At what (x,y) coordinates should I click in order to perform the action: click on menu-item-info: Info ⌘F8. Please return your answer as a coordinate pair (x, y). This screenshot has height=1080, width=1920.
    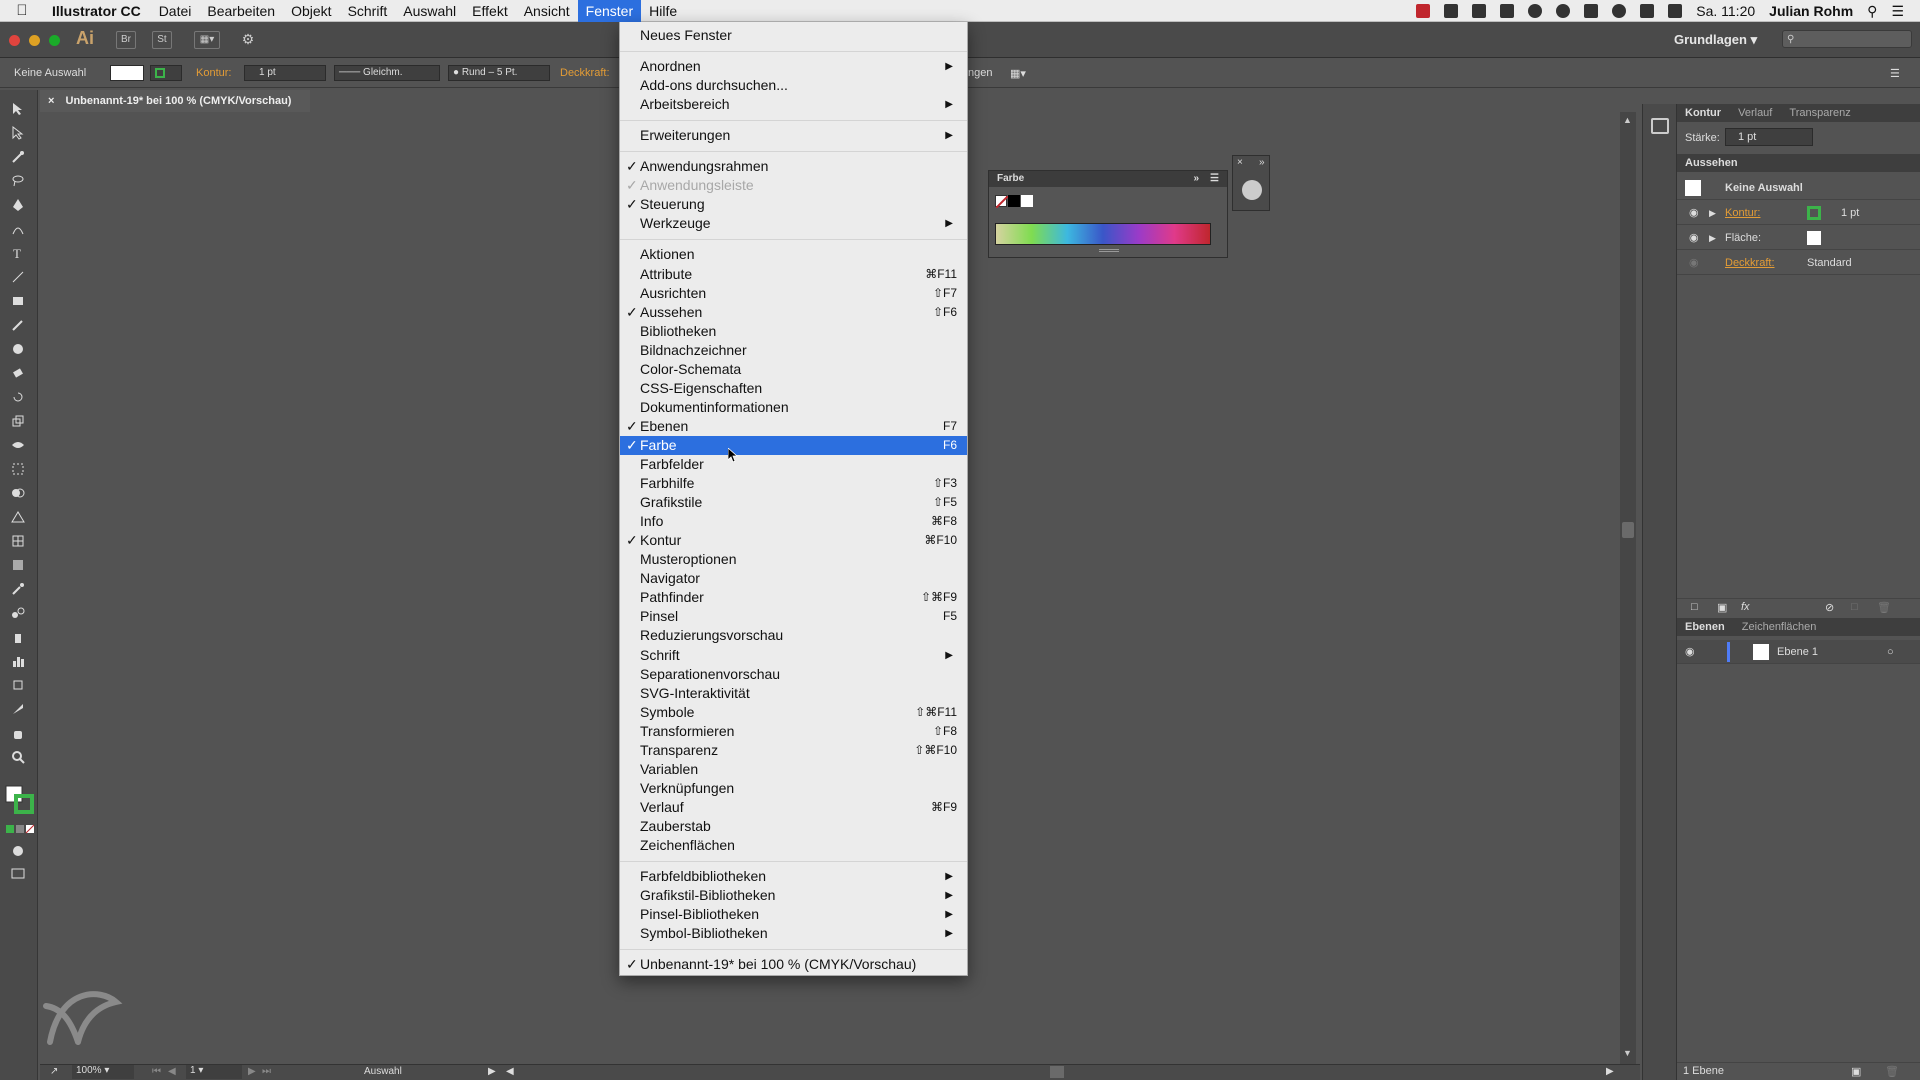
    Looking at the image, I should click on (793, 521).